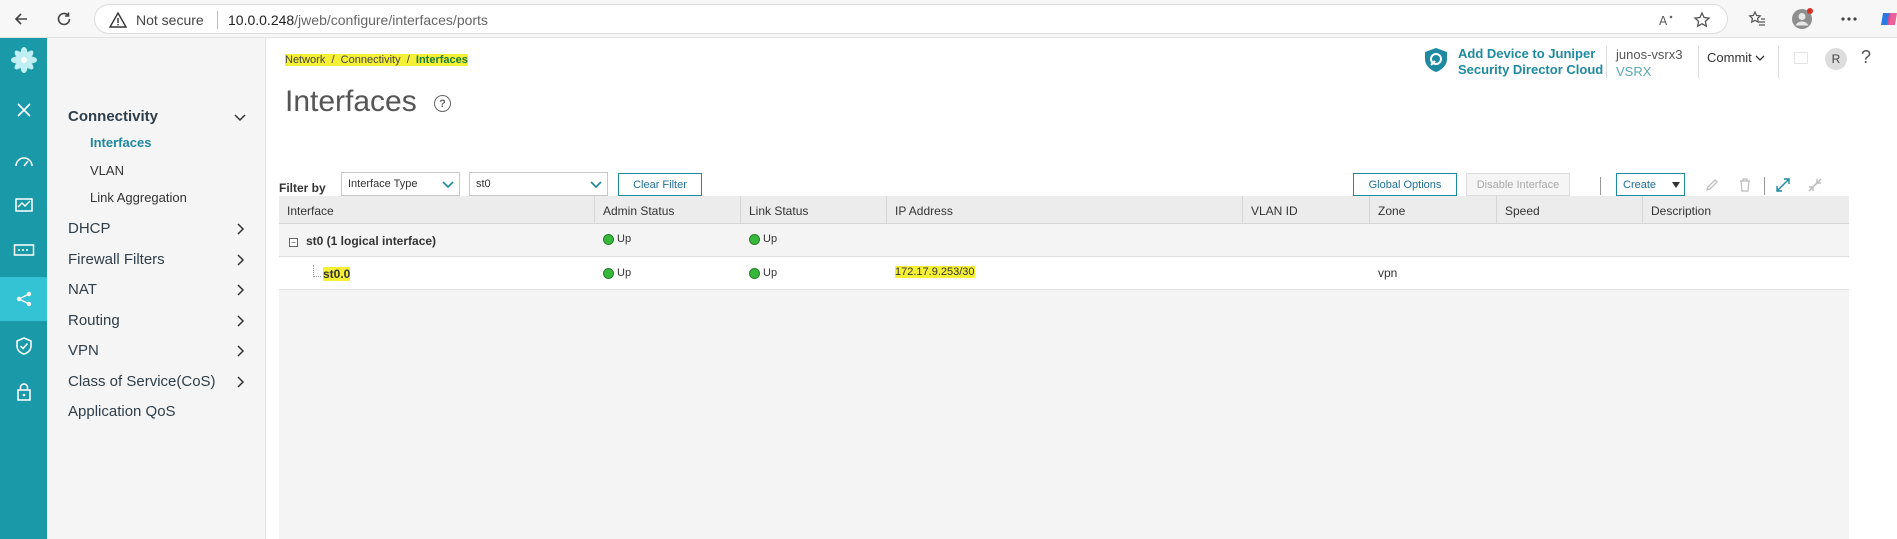 Image resolution: width=1897 pixels, height=539 pixels. What do you see at coordinates (1887, 19) in the screenshot?
I see `copilot-icon` at bounding box center [1887, 19].